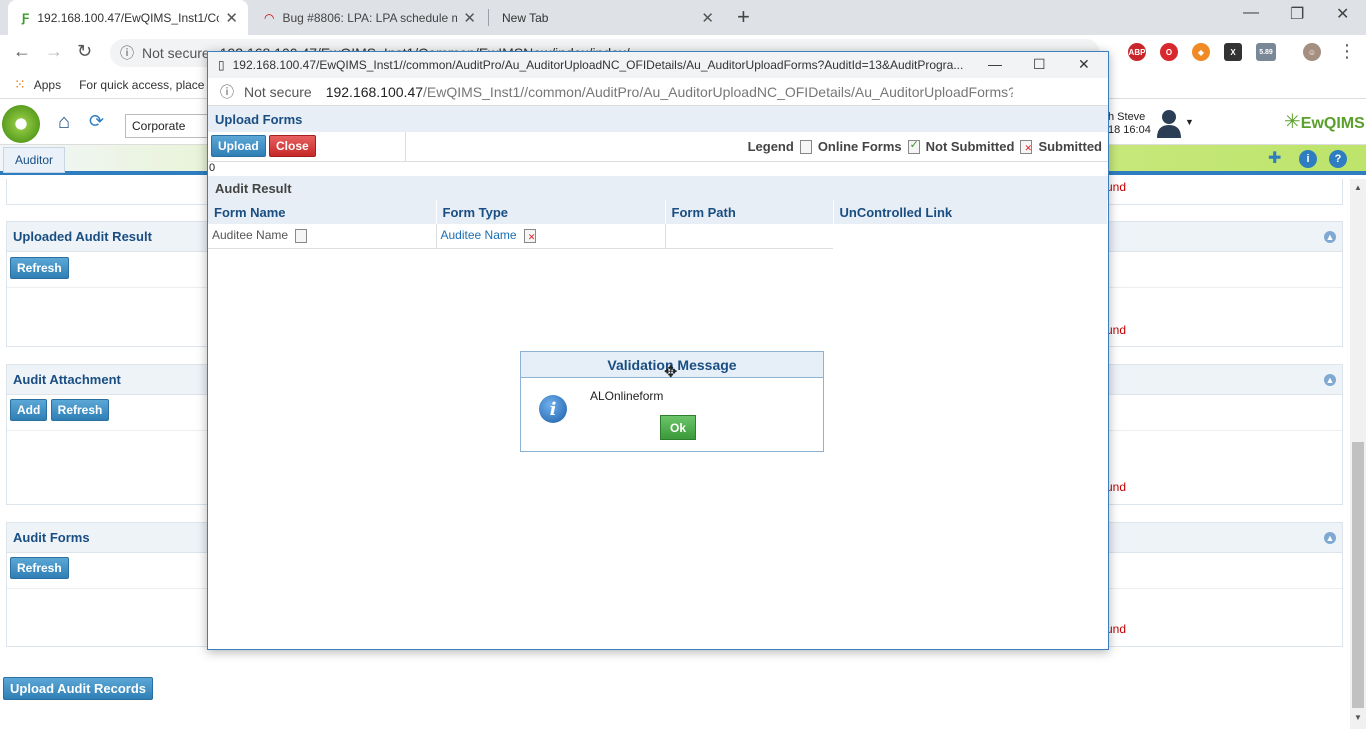 This screenshot has width=1366, height=729. What do you see at coordinates (22, 51) in the screenshot?
I see `back-icon: ←` at bounding box center [22, 51].